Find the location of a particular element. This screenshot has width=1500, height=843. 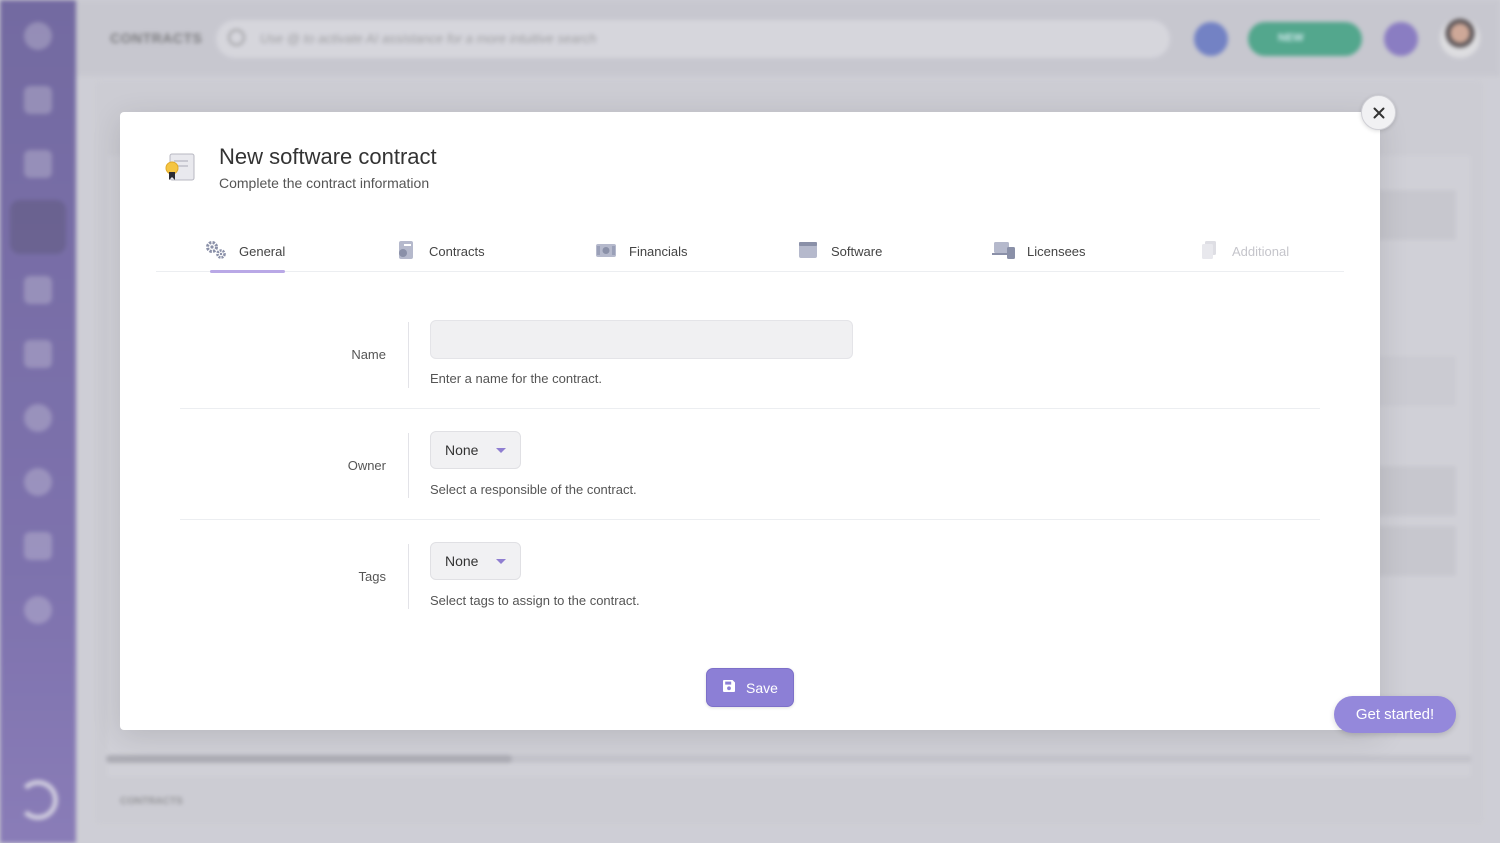

tags-select: None is located at coordinates (475, 561).